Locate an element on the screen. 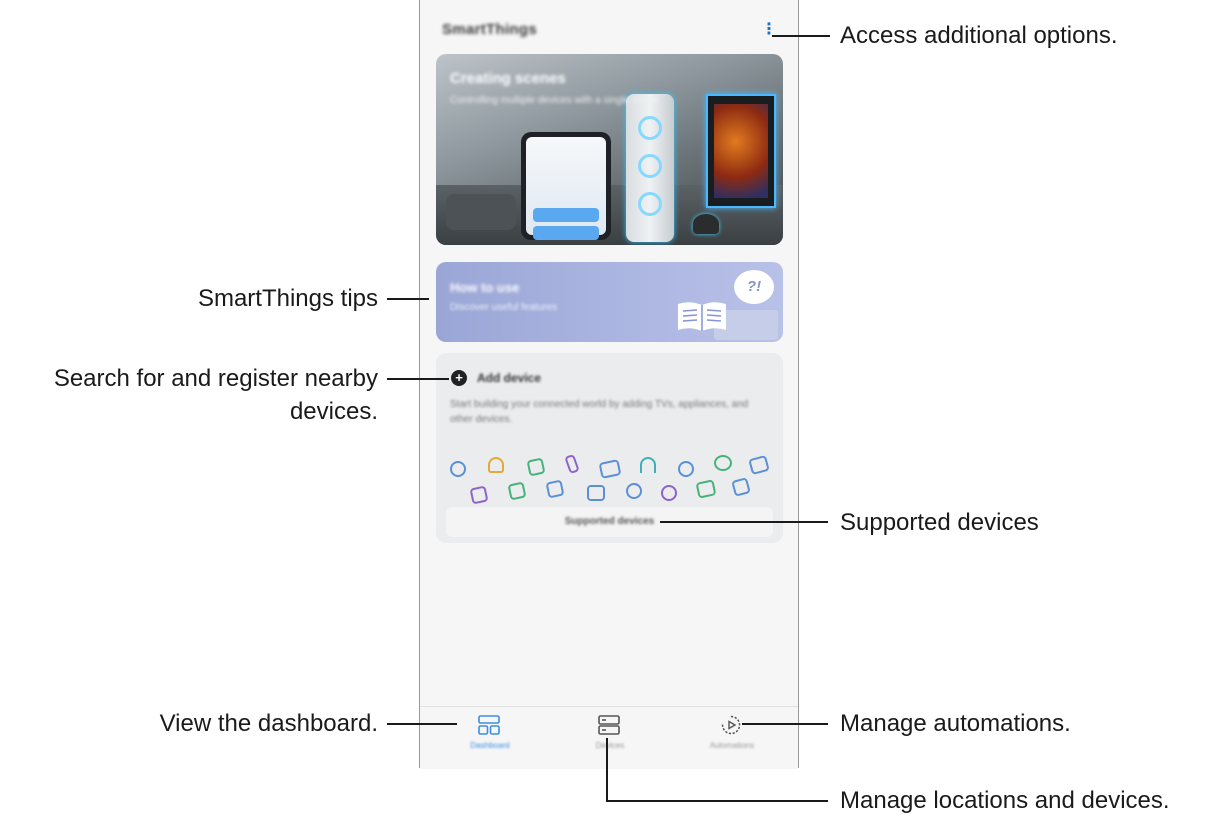  devices-icon is located at coordinates (609, 725).